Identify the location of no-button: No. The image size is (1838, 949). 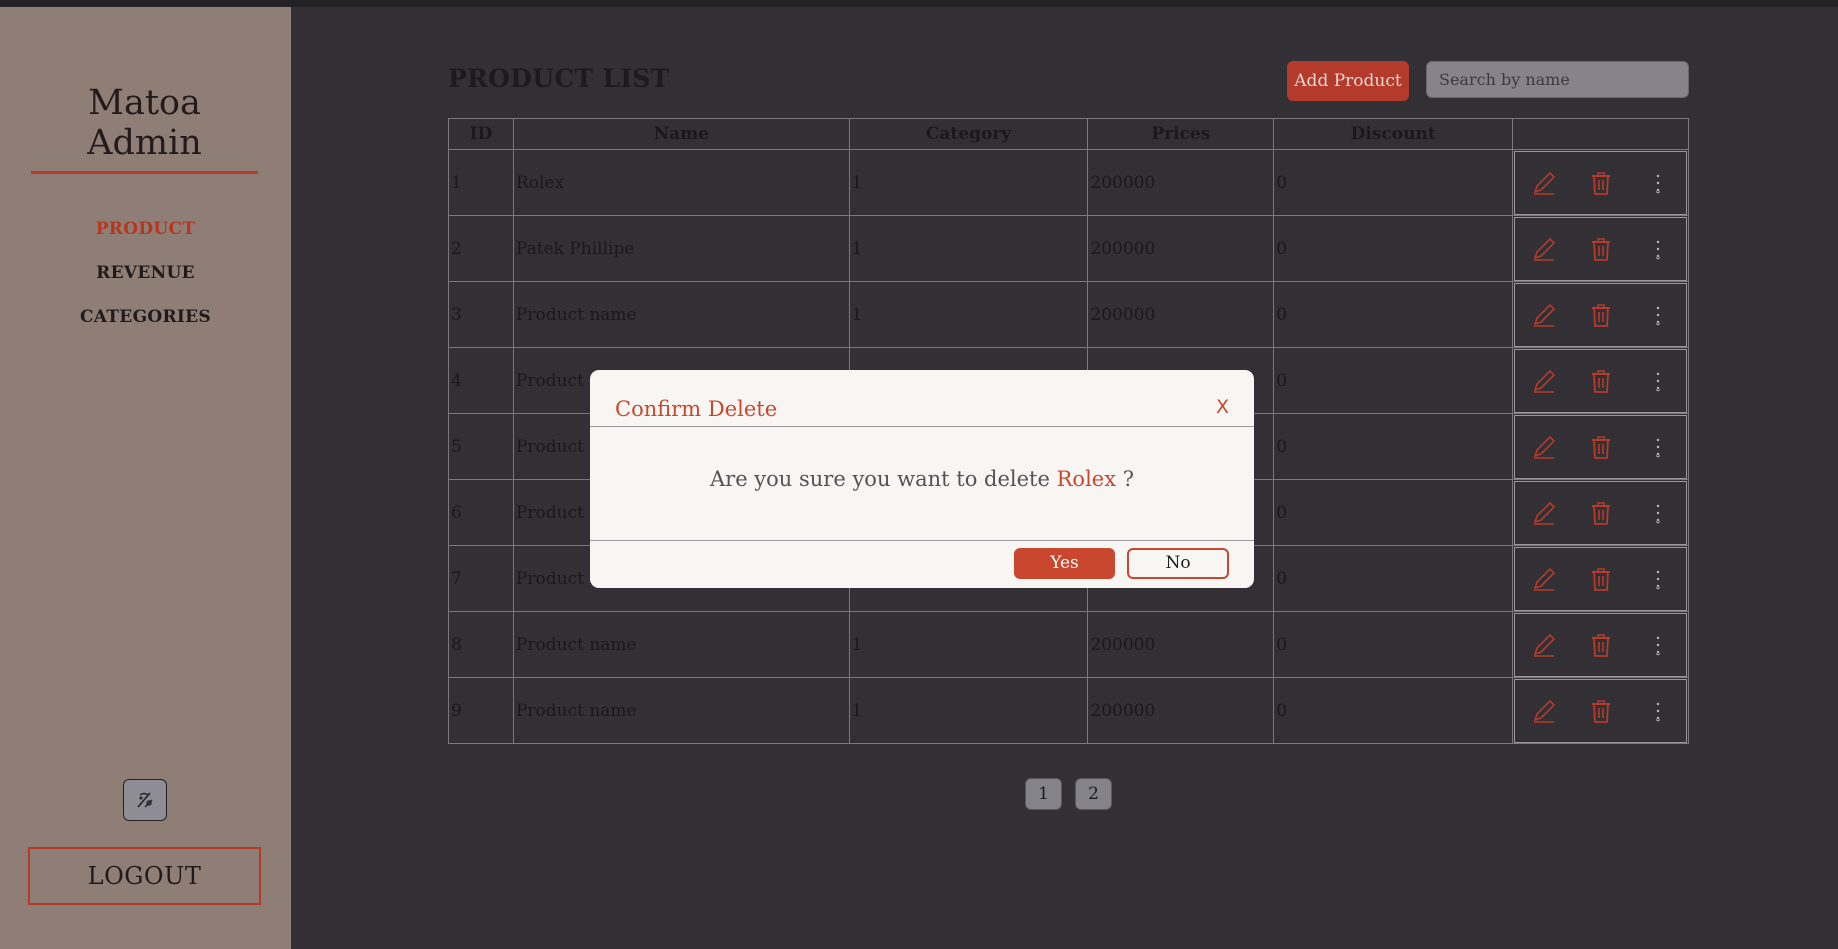
(1178, 563).